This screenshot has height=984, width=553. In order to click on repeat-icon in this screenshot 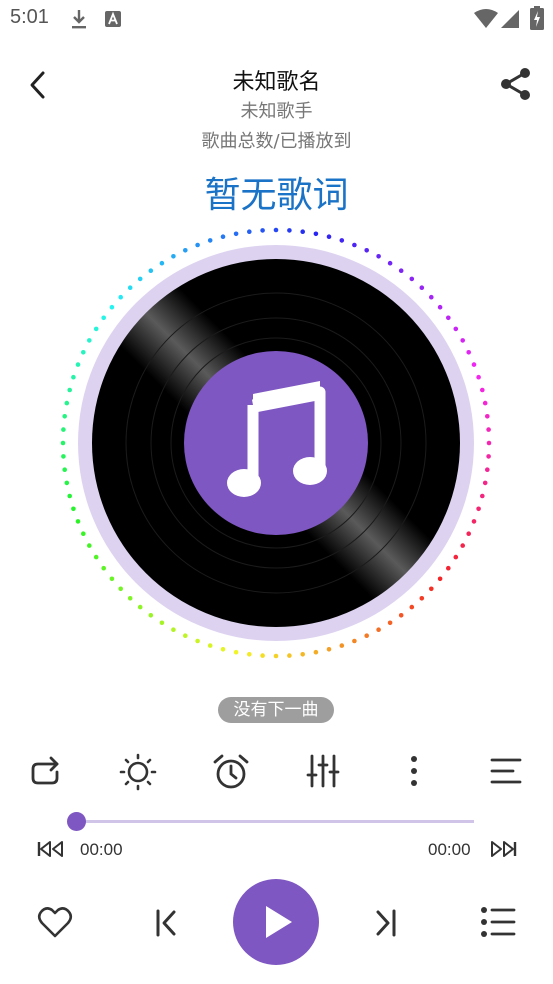, I will do `click(46, 772)`.